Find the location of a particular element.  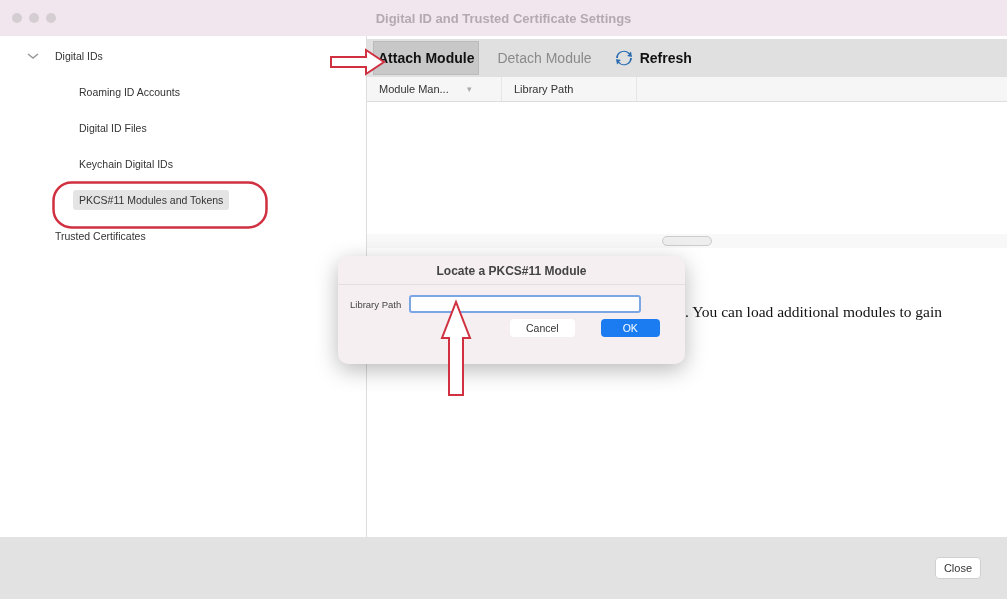

window-title: Digital ID and Trusted Certificate Settings is located at coordinates (503, 18).